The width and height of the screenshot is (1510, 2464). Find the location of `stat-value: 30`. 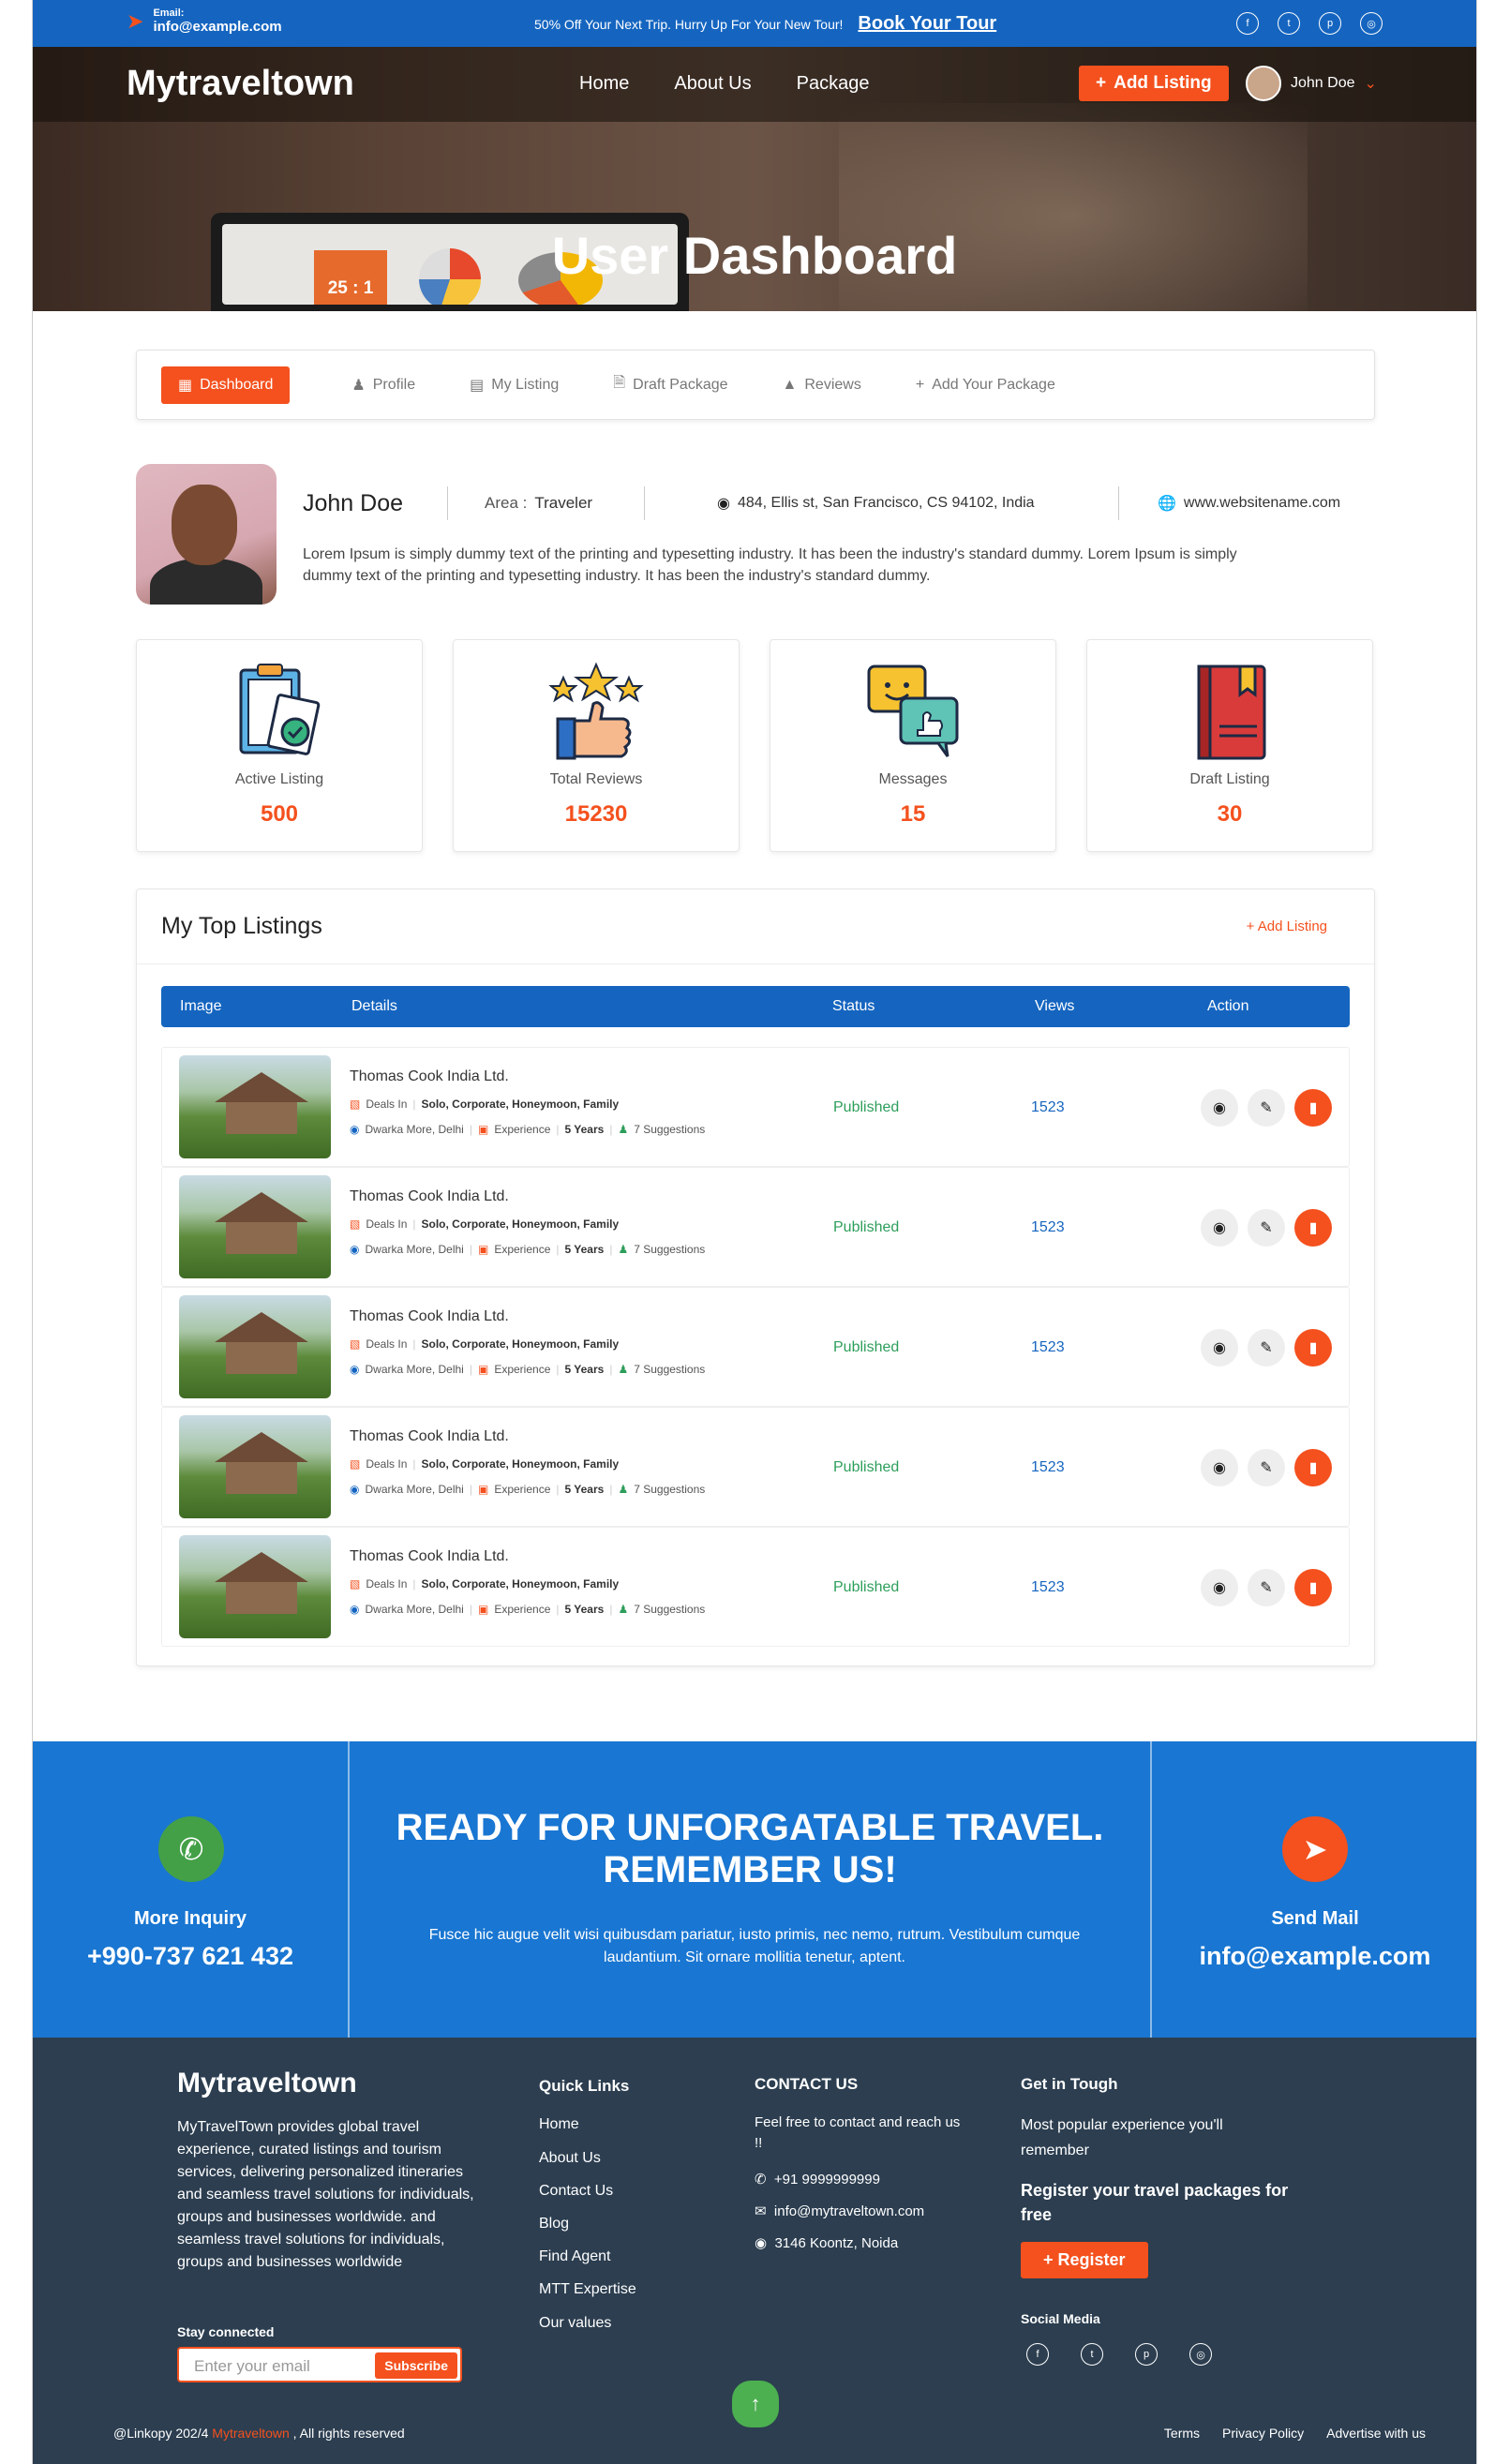

stat-value: 30 is located at coordinates (1230, 814).